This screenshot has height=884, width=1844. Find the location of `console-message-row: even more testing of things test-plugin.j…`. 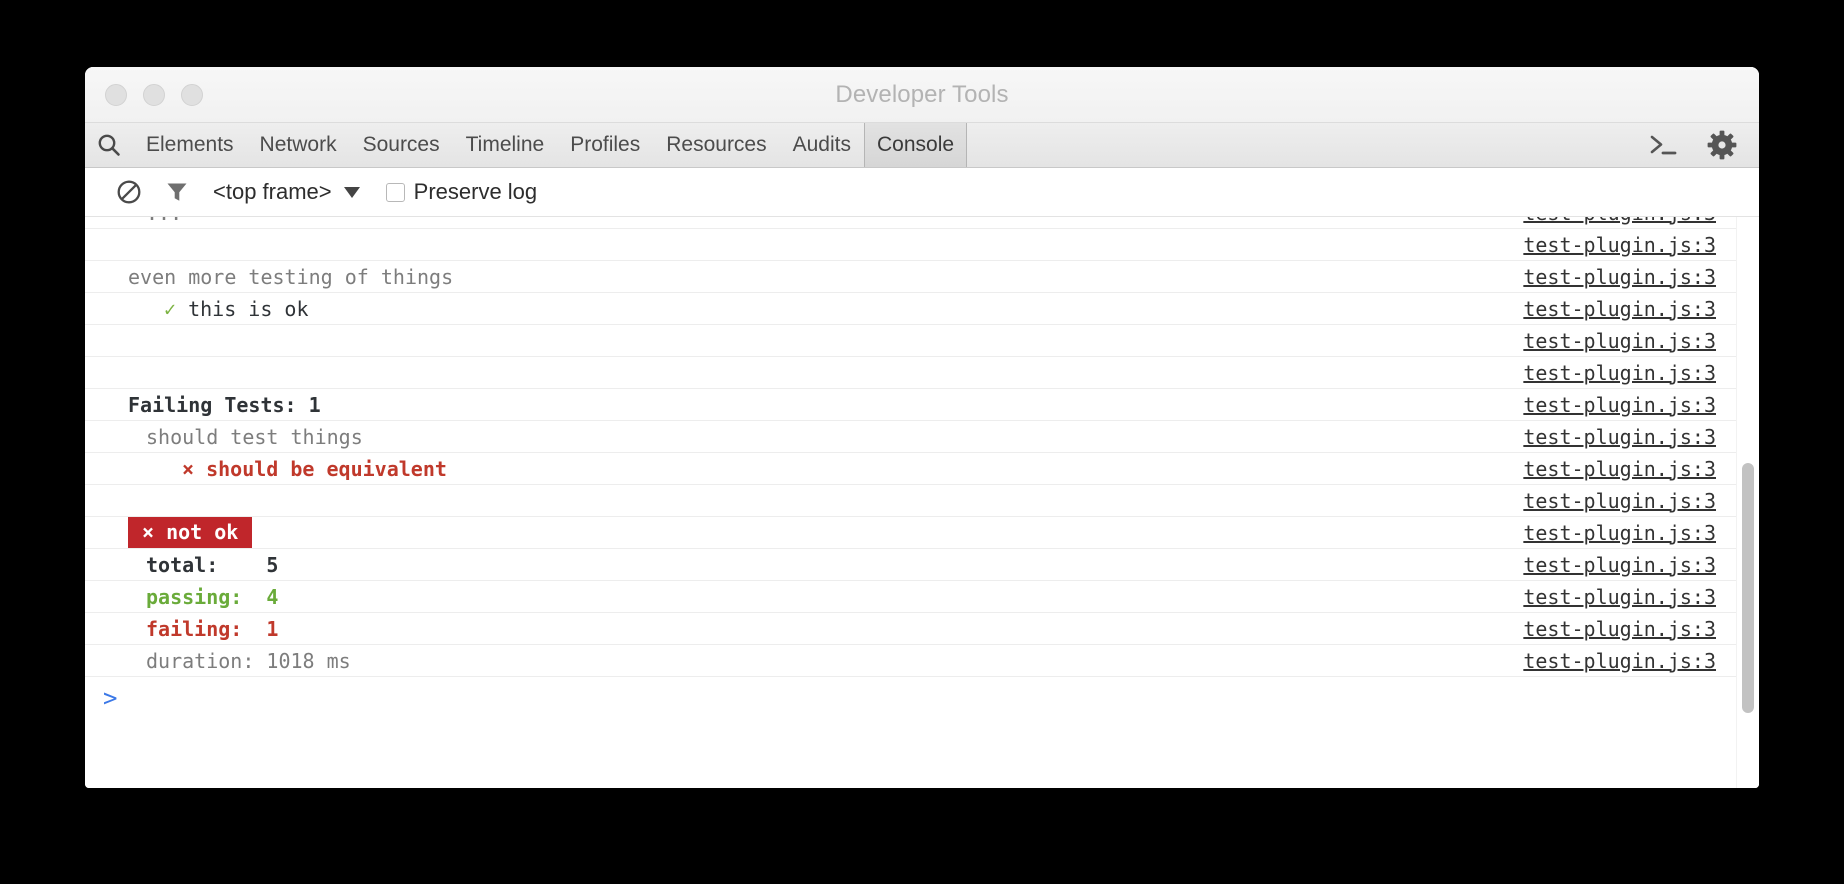

console-message-row: even more testing of things test-plugin.j… is located at coordinates (922, 277).